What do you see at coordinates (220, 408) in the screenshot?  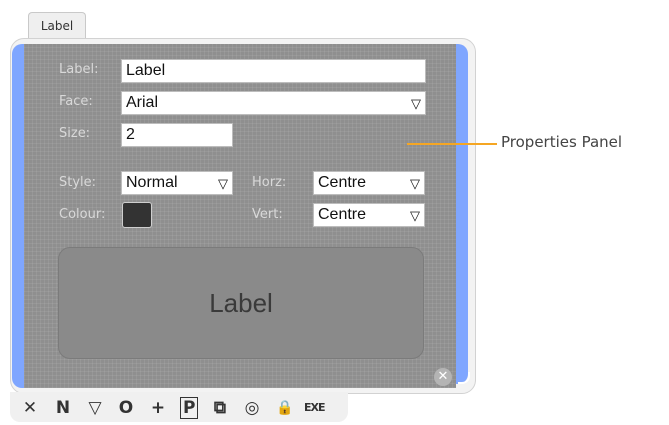 I see `duplicate-icon: ⧉` at bounding box center [220, 408].